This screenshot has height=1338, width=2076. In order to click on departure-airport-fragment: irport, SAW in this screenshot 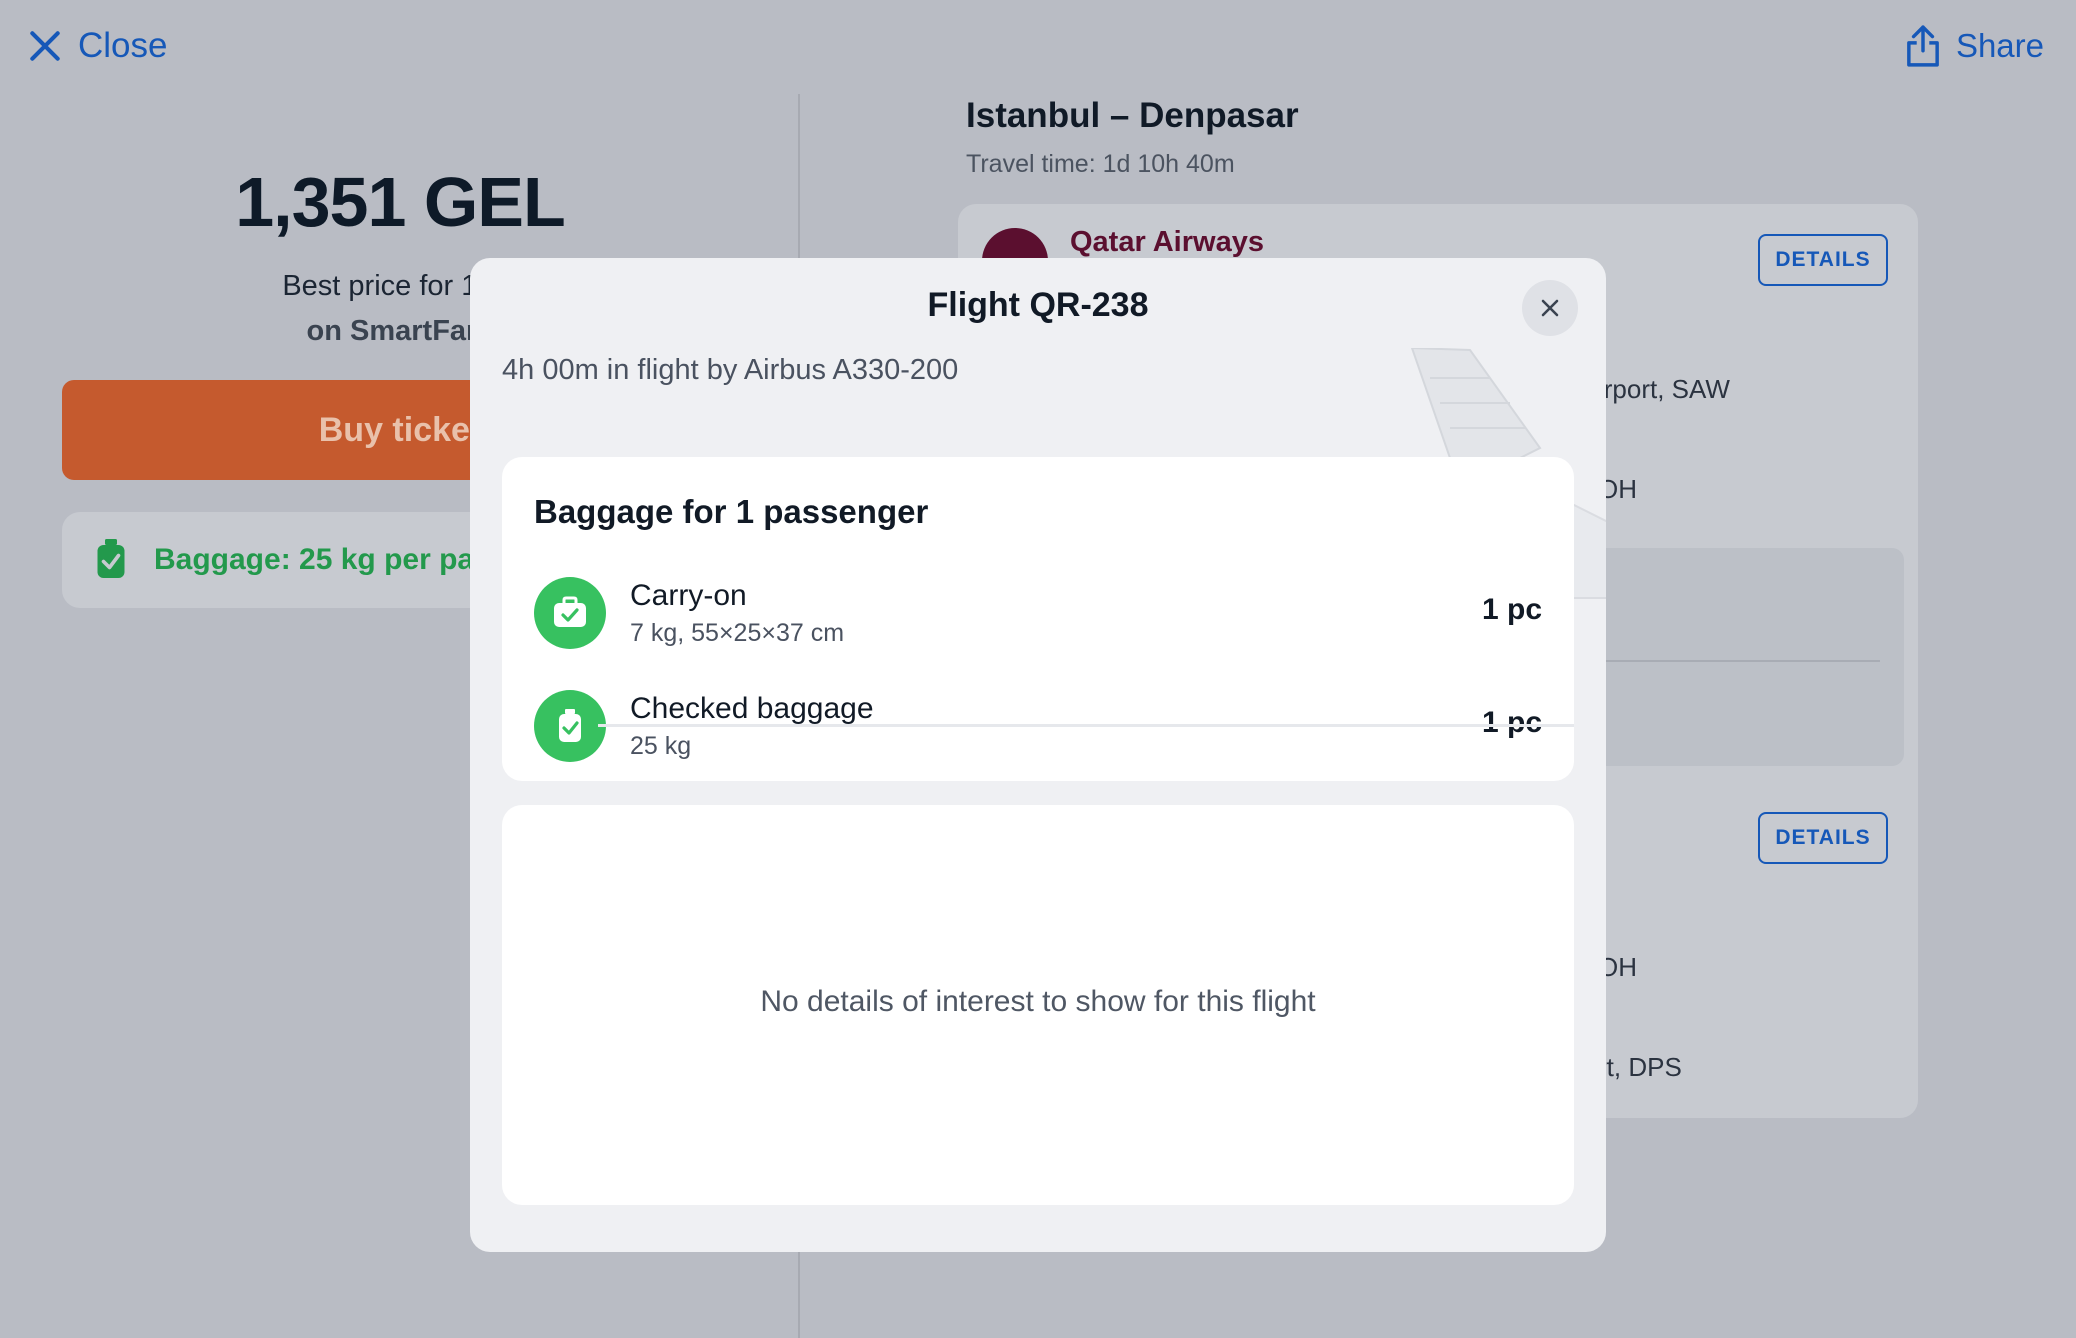, I will do `click(1664, 389)`.